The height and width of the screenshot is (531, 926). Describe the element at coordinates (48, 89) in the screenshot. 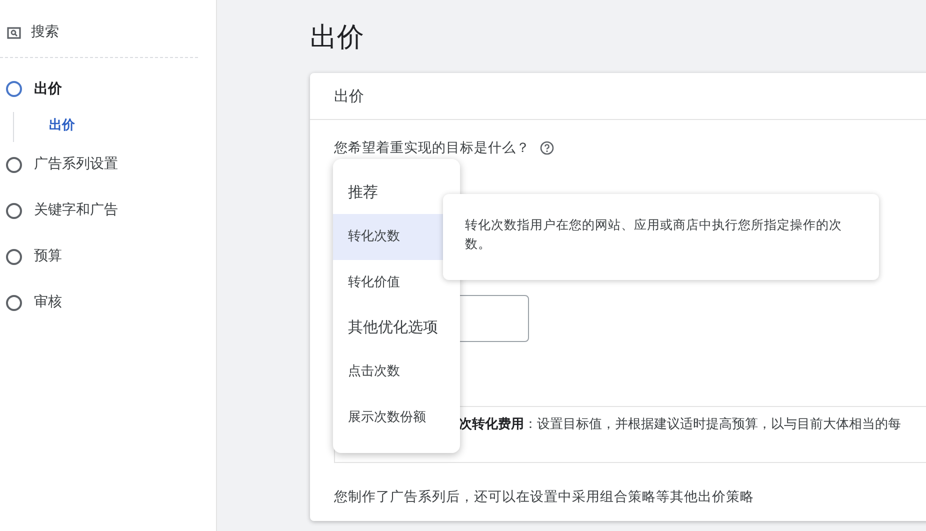

I see `step-link: 出价` at that location.